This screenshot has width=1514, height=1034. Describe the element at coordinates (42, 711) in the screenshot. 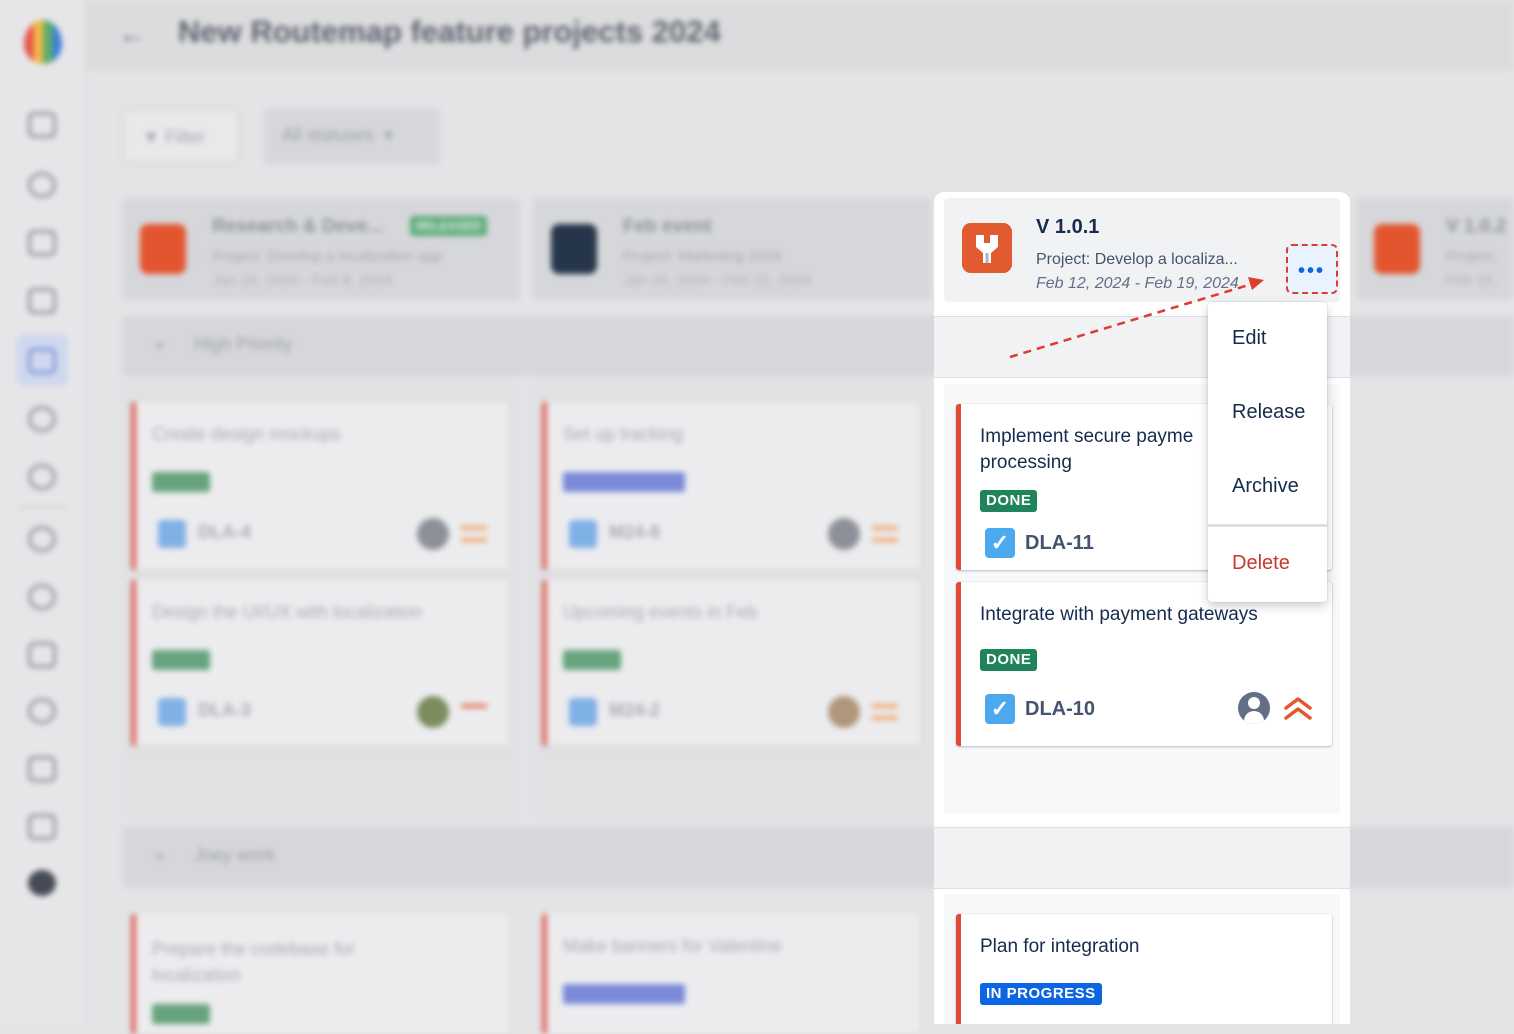

I see `shield-icon` at that location.